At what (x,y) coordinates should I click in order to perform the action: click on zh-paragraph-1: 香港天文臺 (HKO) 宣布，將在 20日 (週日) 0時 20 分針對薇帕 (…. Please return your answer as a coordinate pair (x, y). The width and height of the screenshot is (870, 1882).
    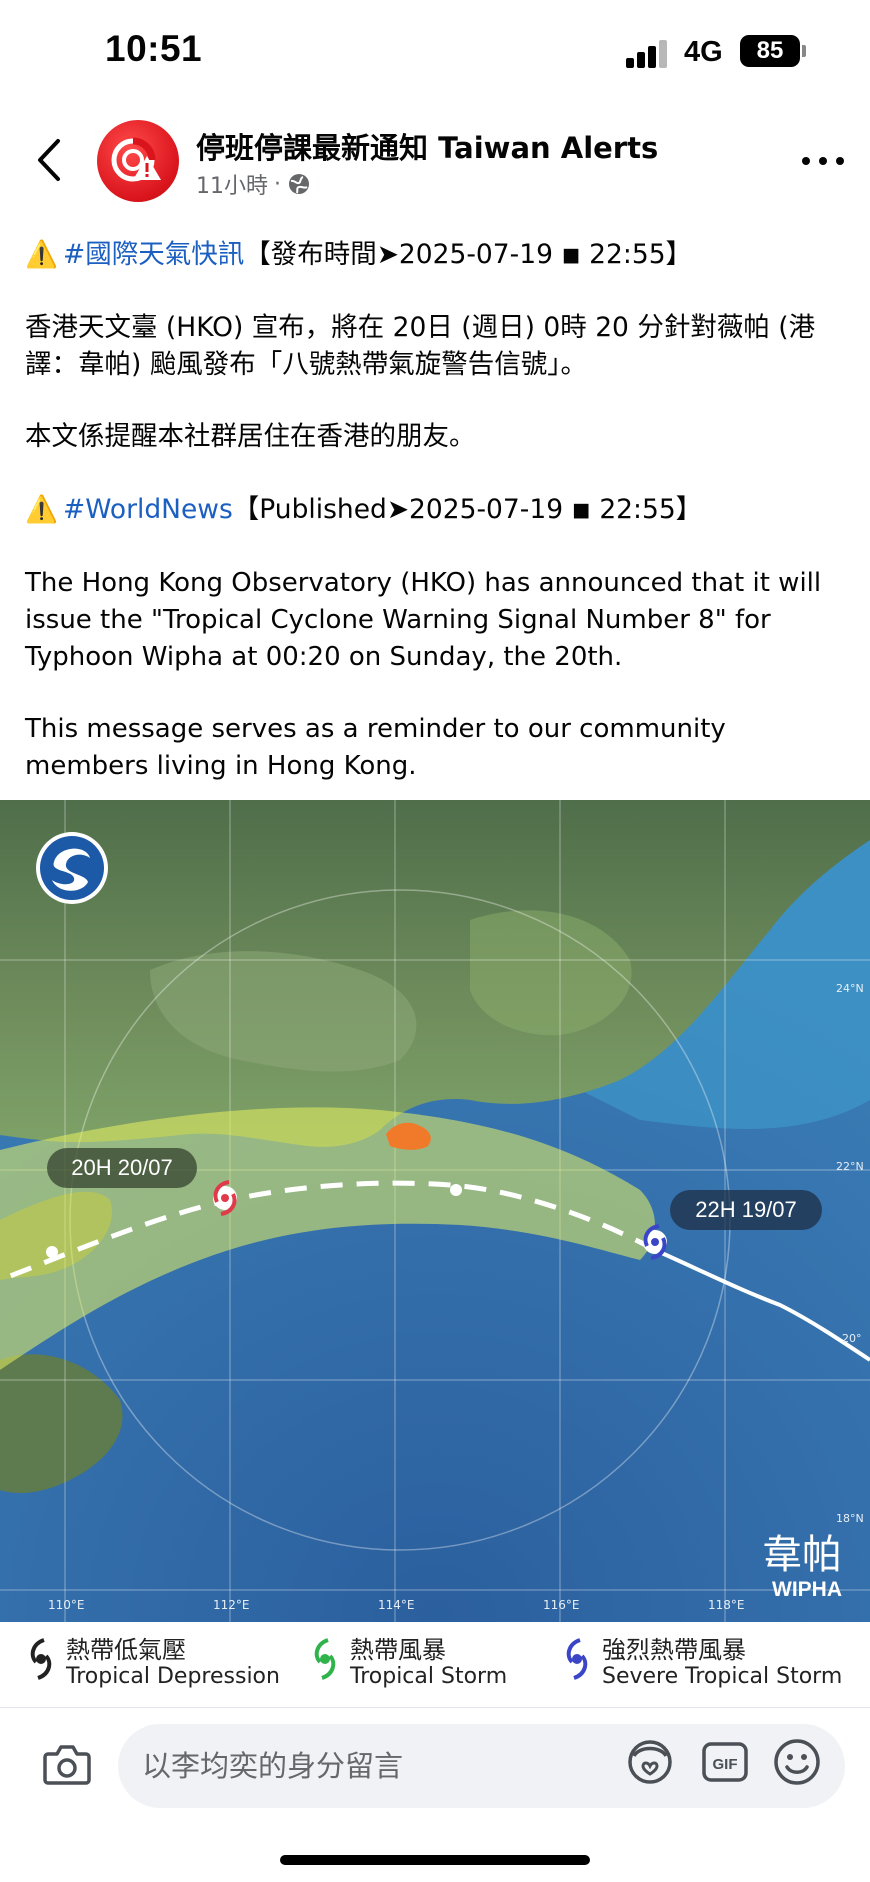
    Looking at the image, I should click on (420, 346).